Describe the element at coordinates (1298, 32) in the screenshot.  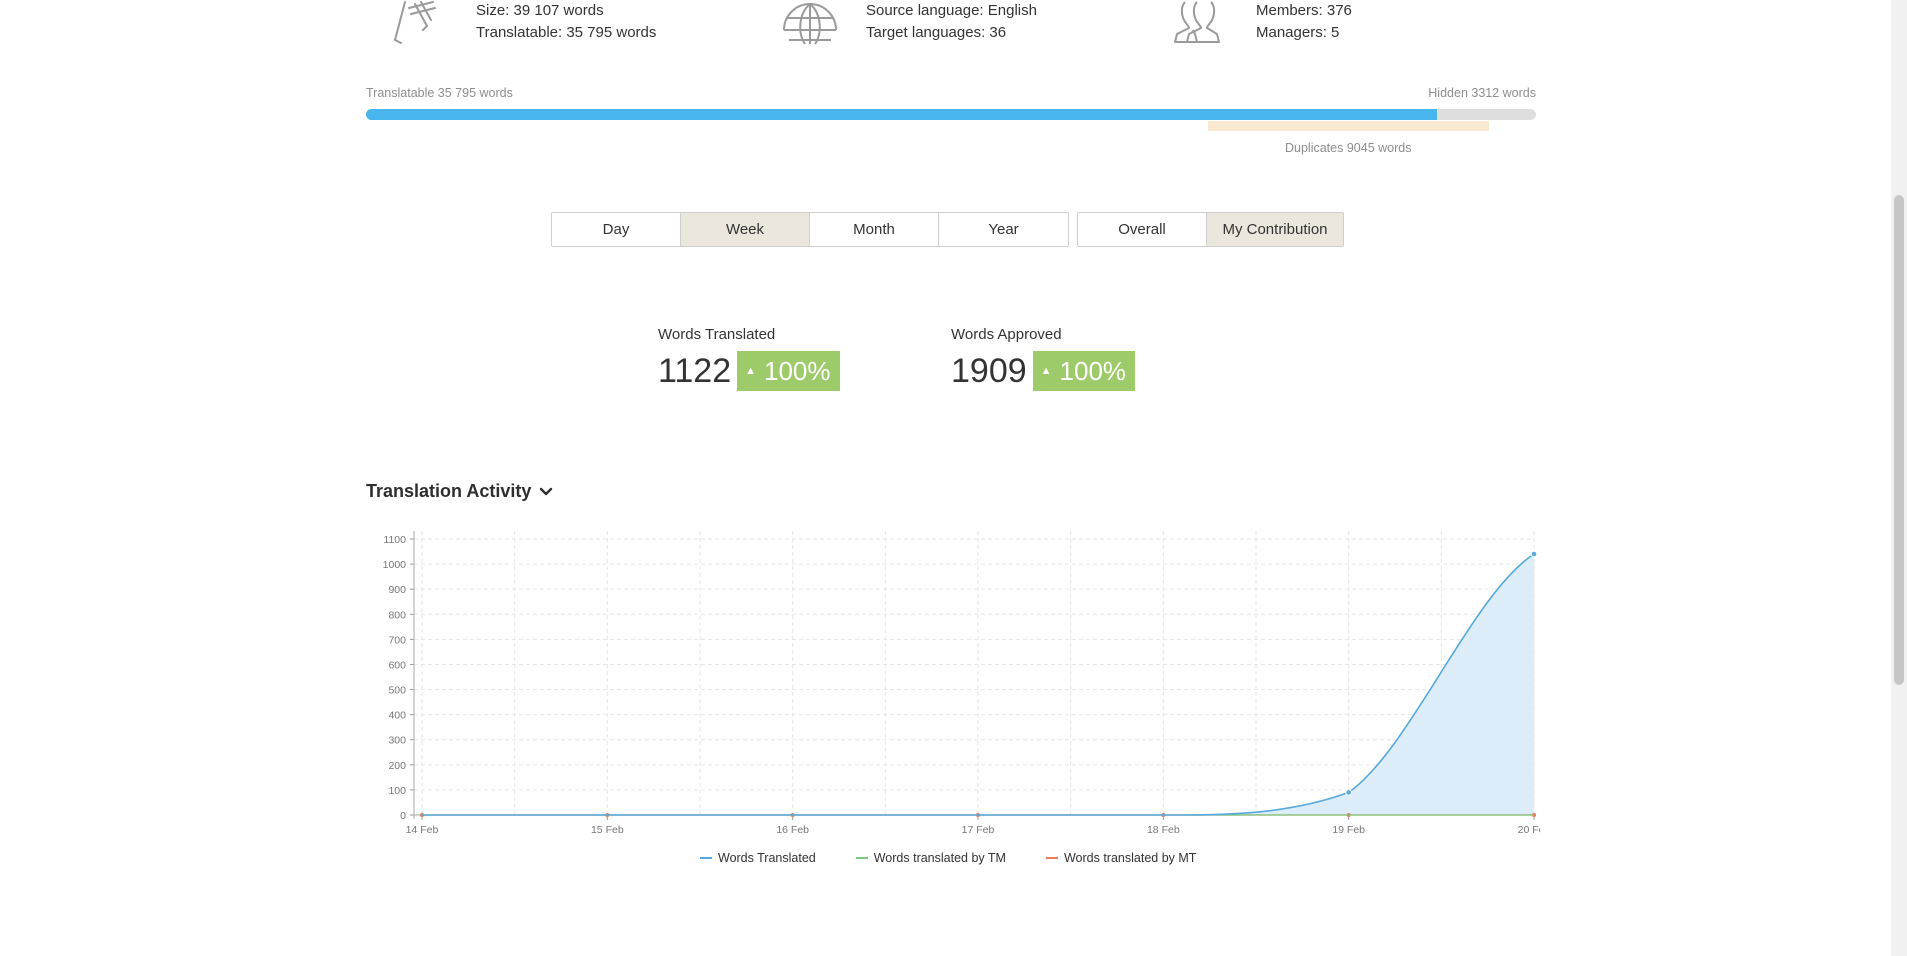
I see `managers-value: Managers: 5` at that location.